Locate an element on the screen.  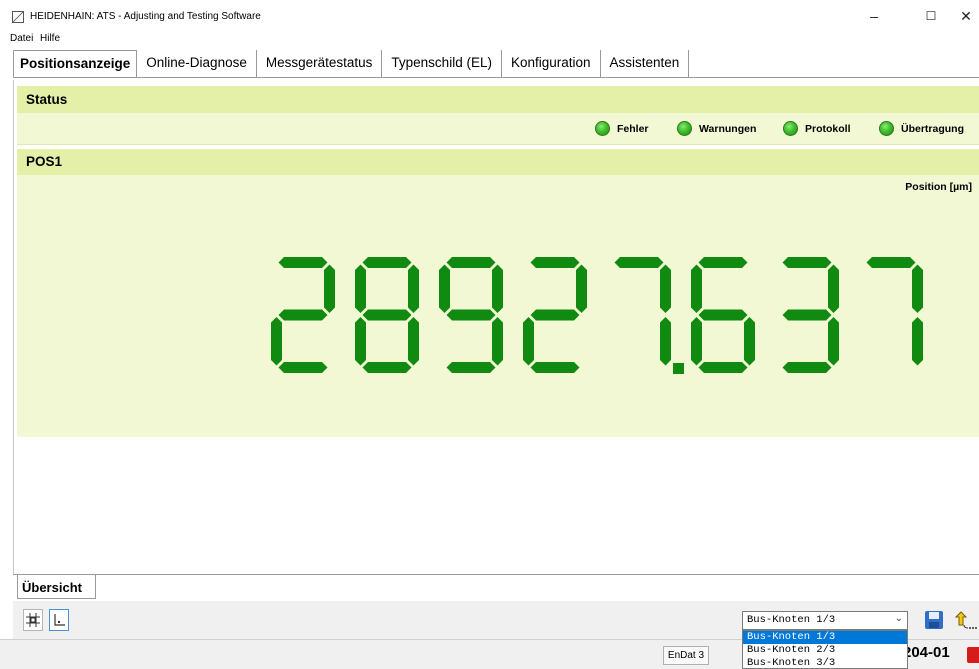
axis-icon is located at coordinates (59, 620).